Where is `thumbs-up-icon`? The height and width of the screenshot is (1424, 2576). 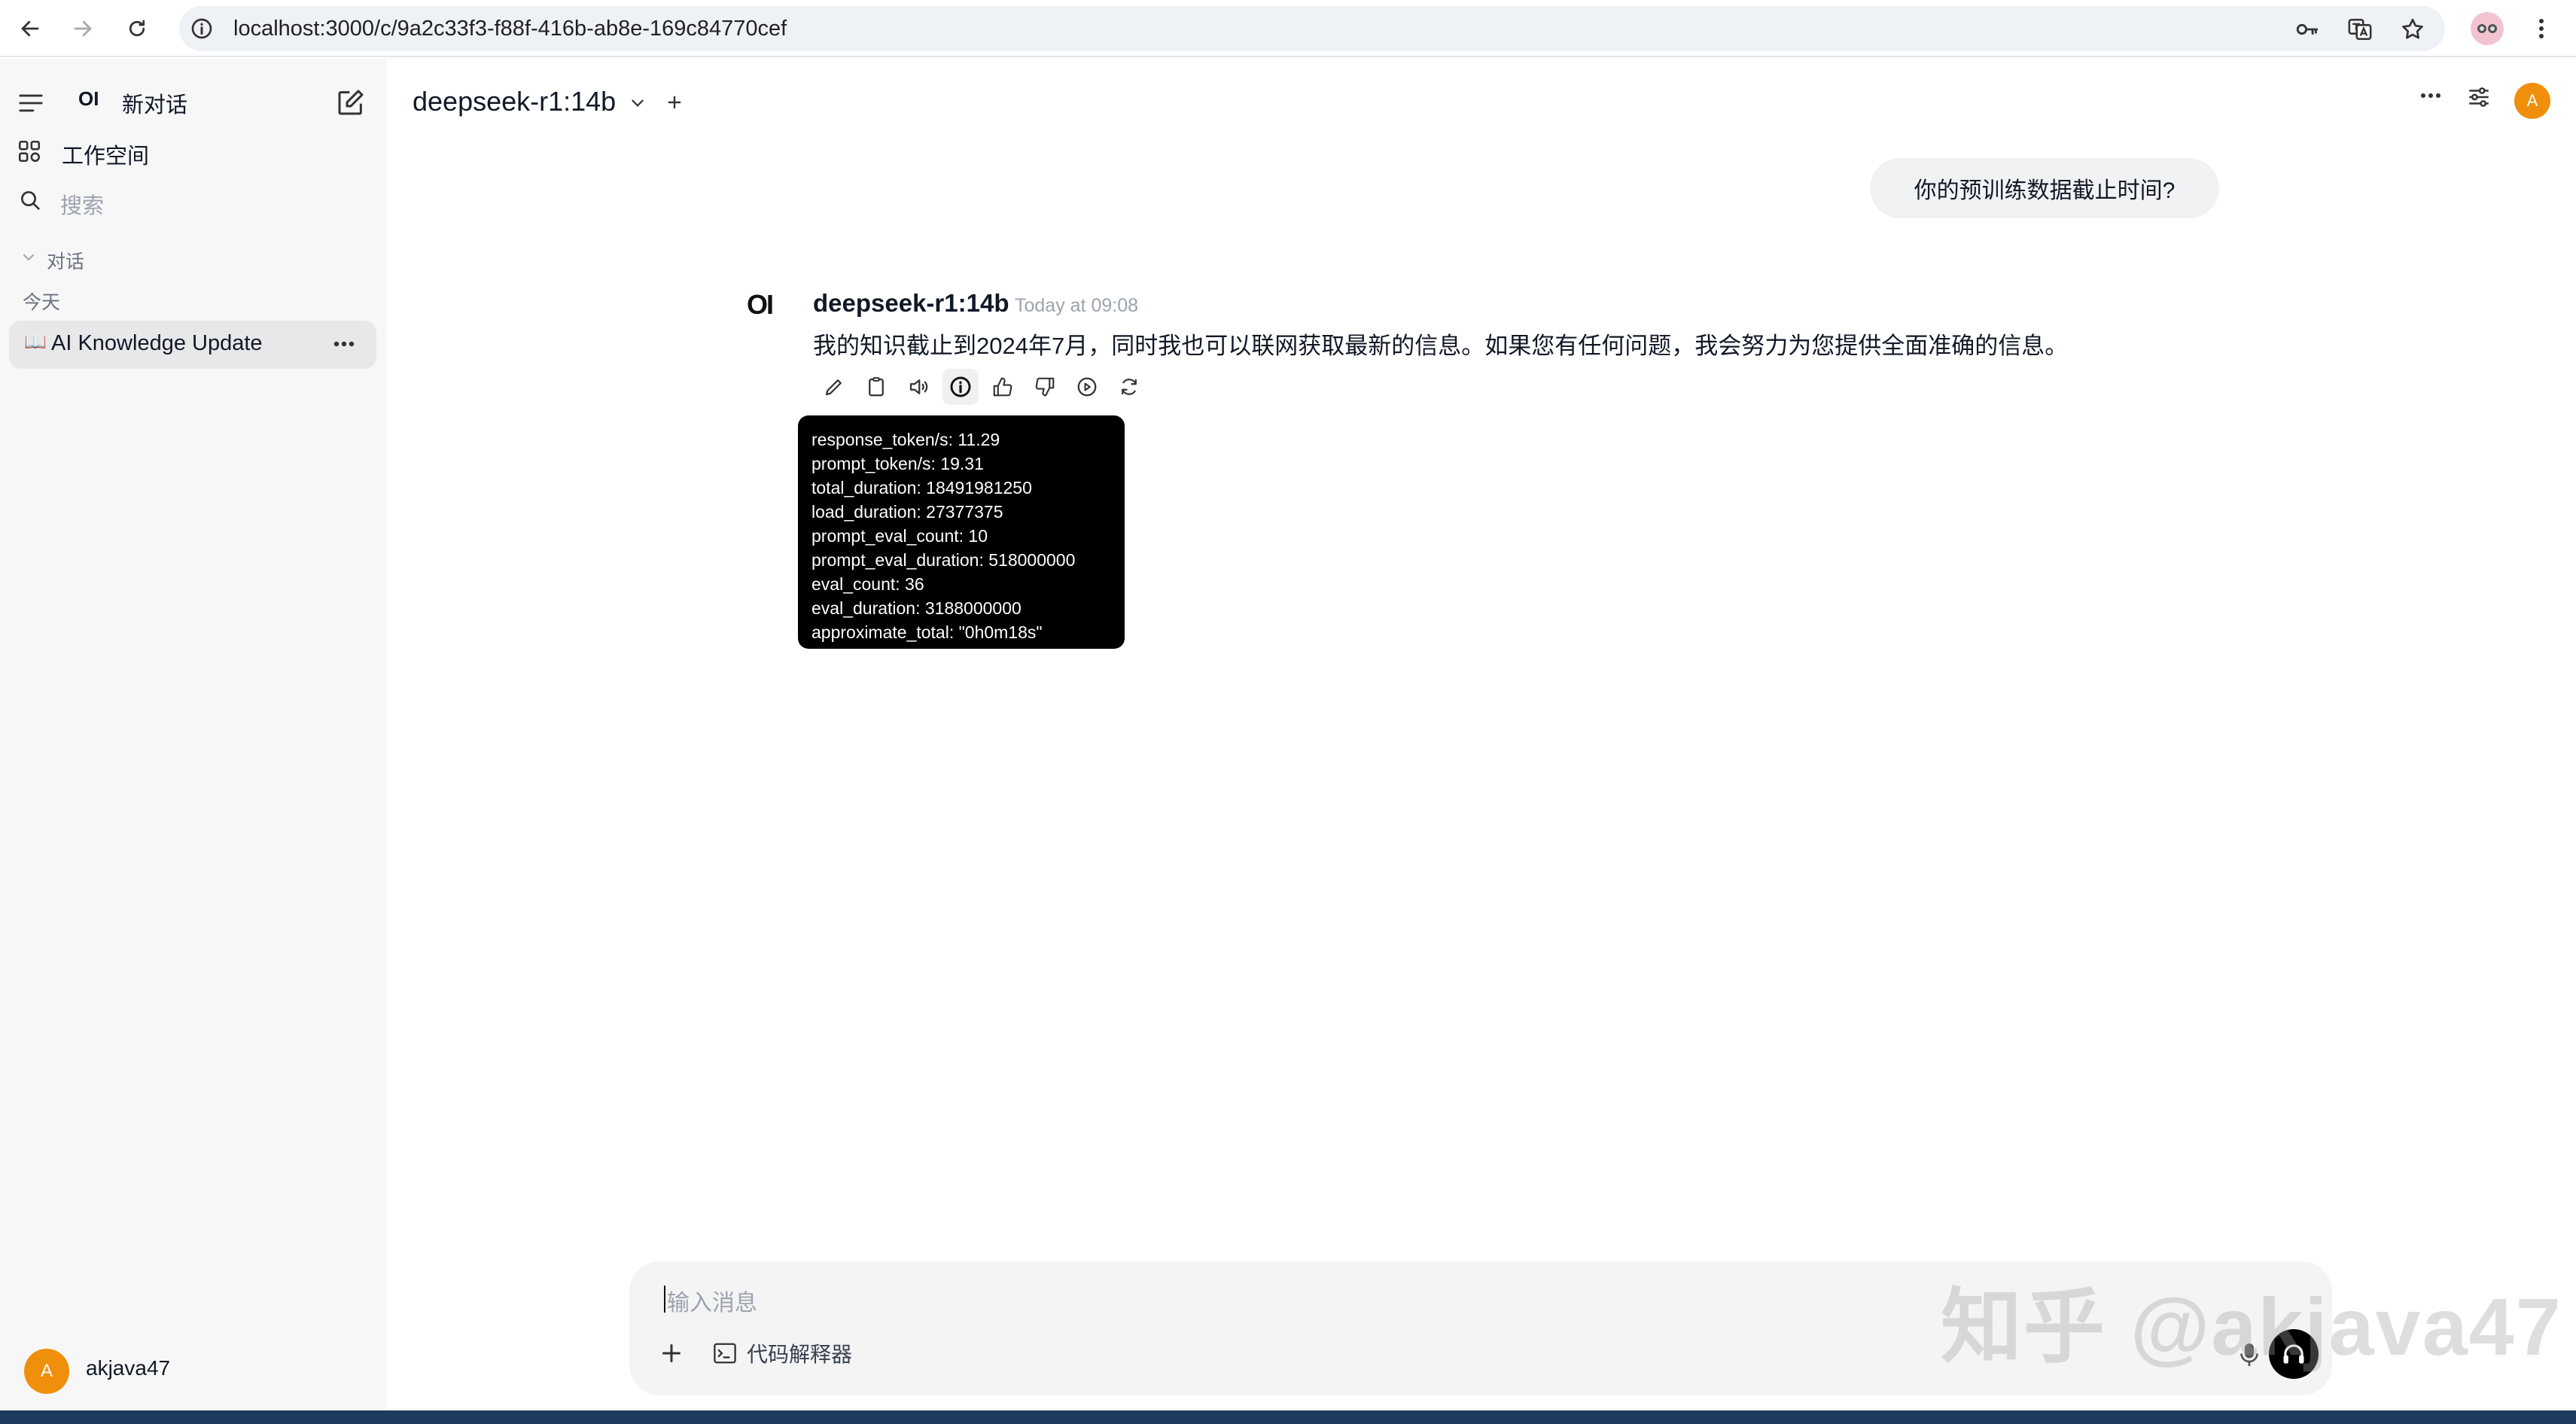 thumbs-up-icon is located at coordinates (1003, 387).